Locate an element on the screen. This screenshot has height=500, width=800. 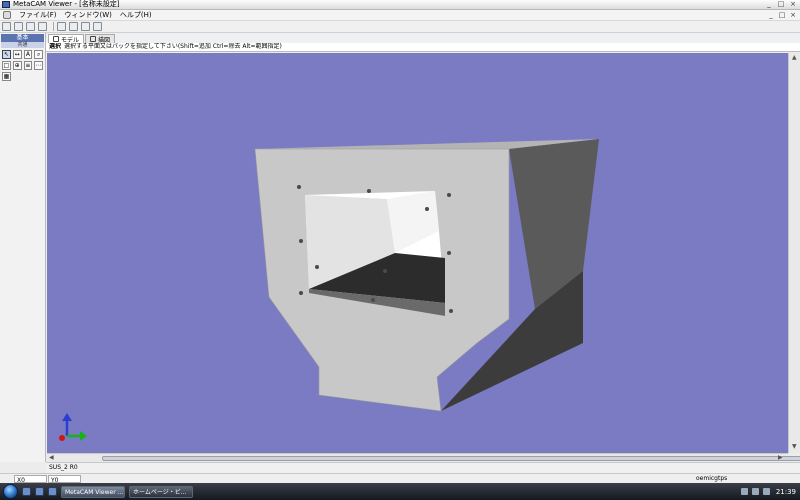
scroll-left-icon: ◀ is located at coordinates (51, 458).